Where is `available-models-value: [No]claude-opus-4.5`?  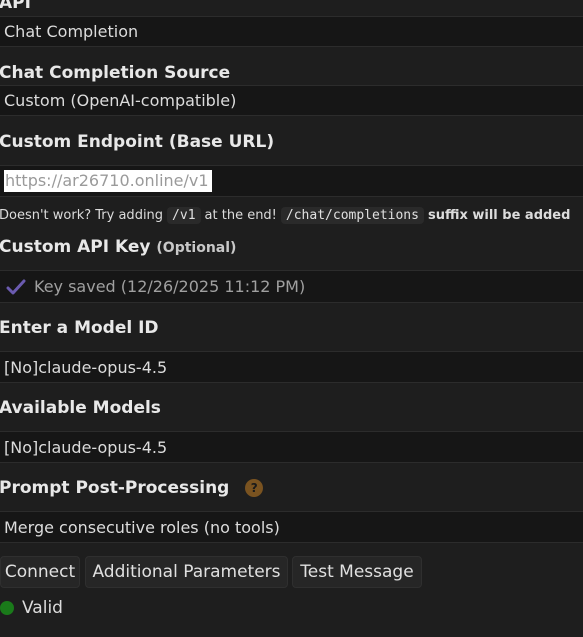 available-models-value: [No]claude-opus-4.5 is located at coordinates (86, 447).